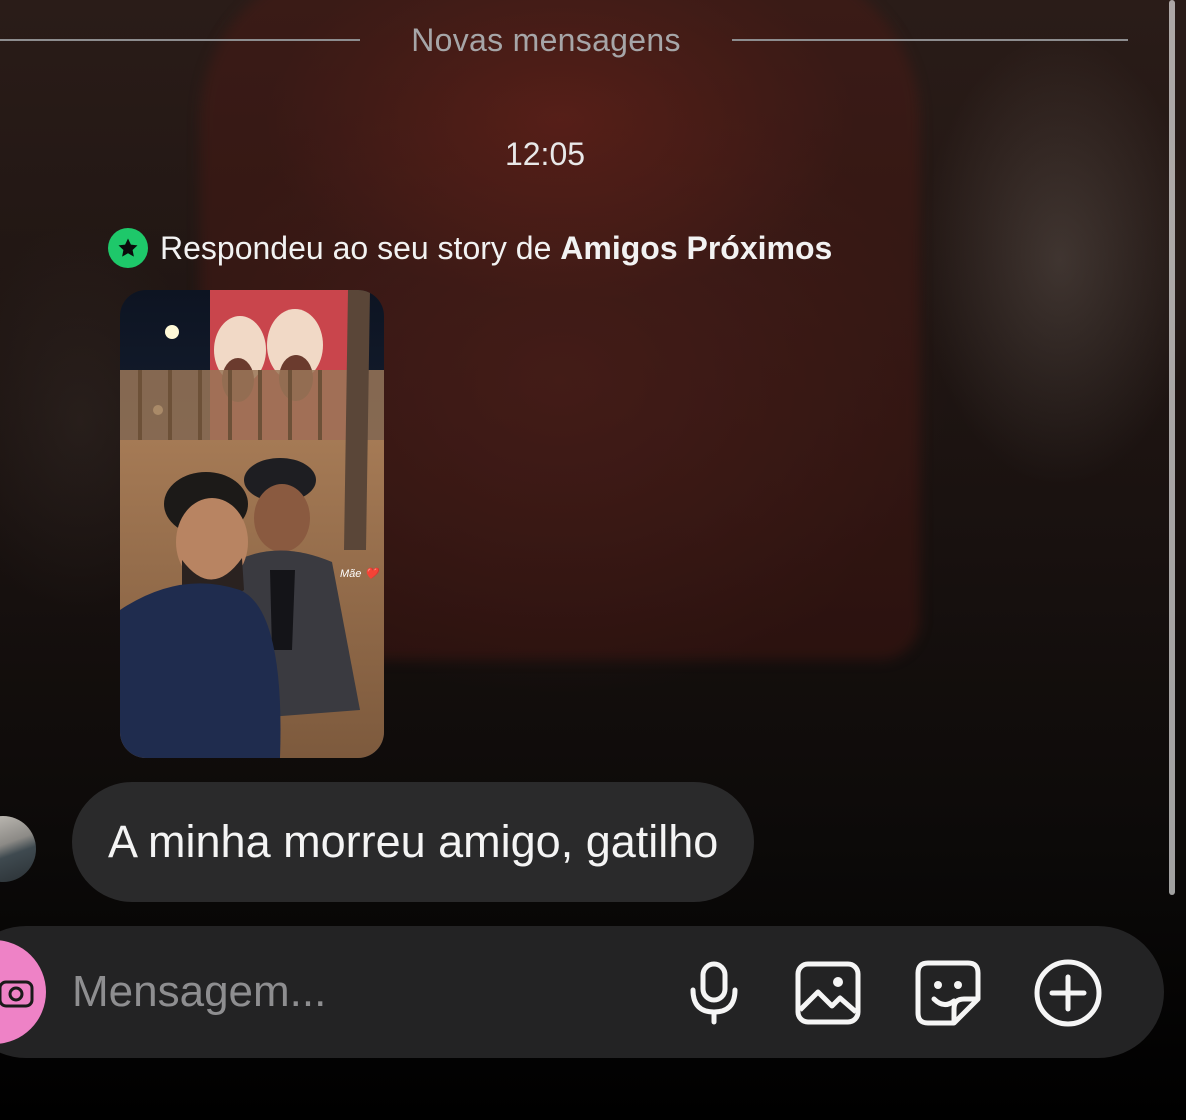 Image resolution: width=1186 pixels, height=1120 pixels. Describe the element at coordinates (18, 849) in the screenshot. I see `avatar` at that location.